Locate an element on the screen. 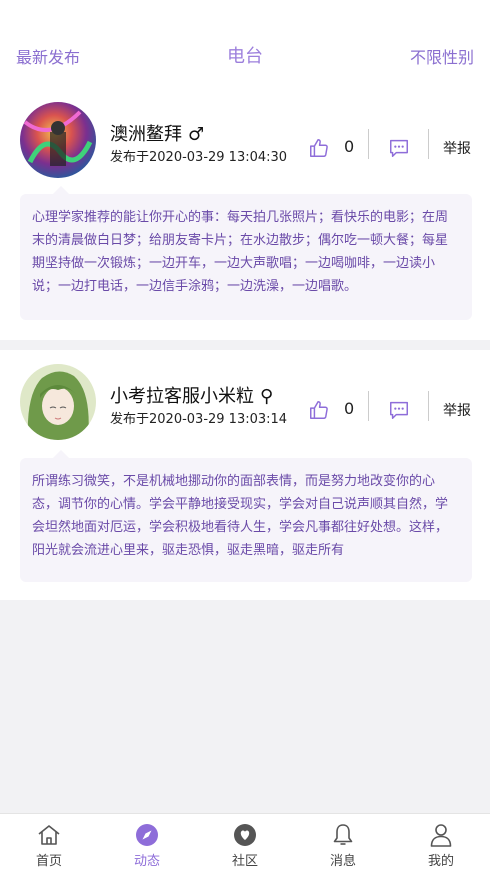 The image size is (490, 876). tab-label: 社区 is located at coordinates (244, 861).